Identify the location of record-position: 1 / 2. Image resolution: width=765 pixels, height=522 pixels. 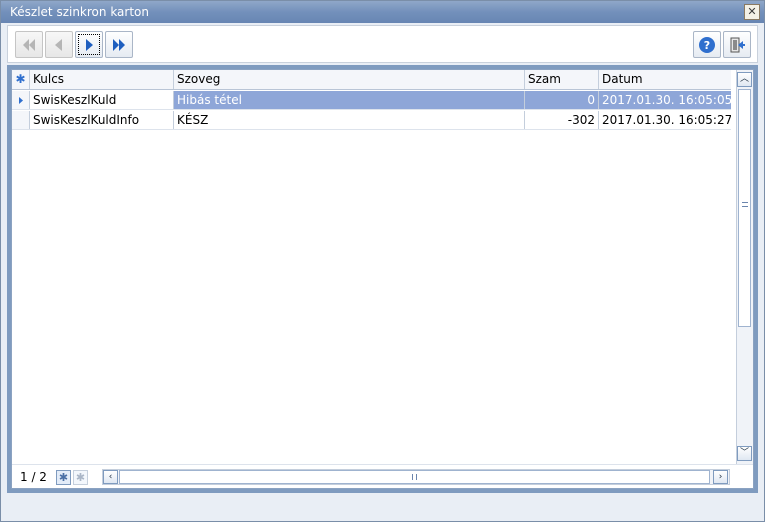
(33, 477).